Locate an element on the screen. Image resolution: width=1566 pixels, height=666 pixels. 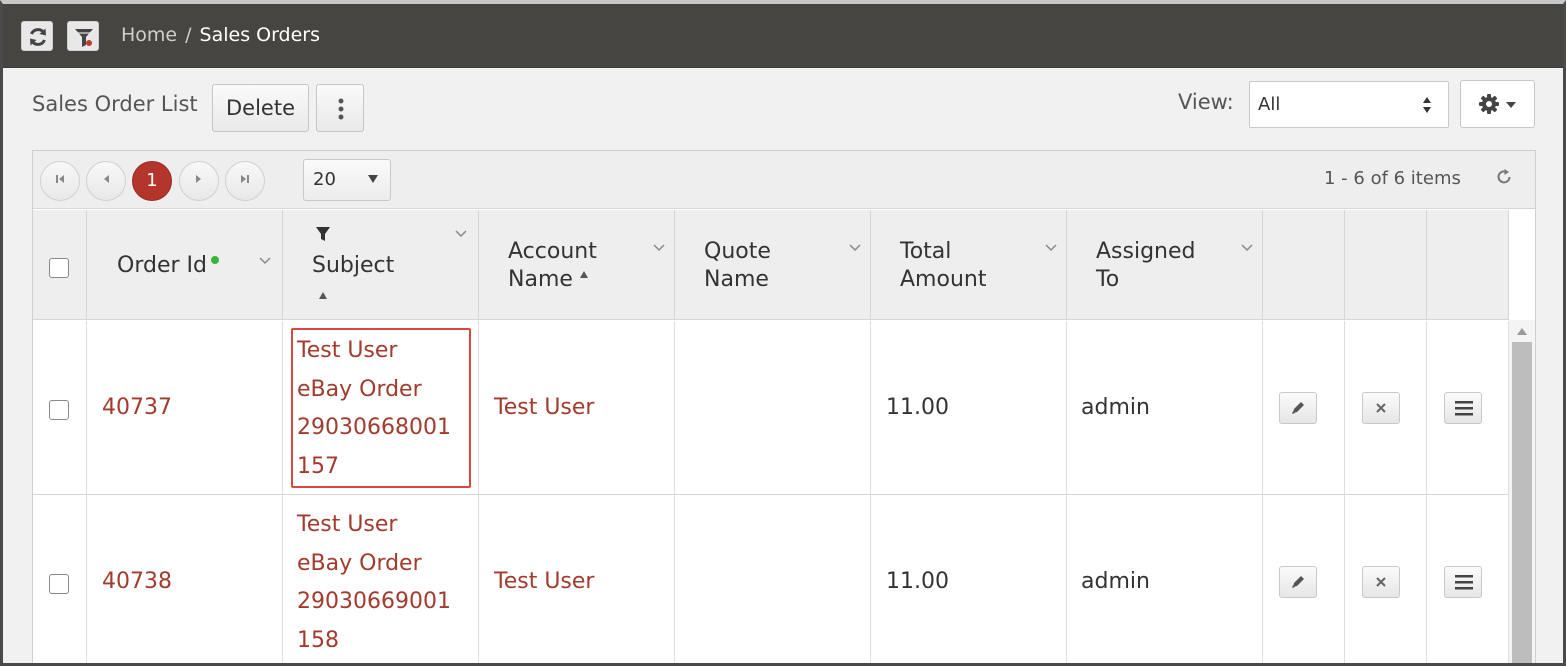
refresh-icon is located at coordinates (1504, 177).